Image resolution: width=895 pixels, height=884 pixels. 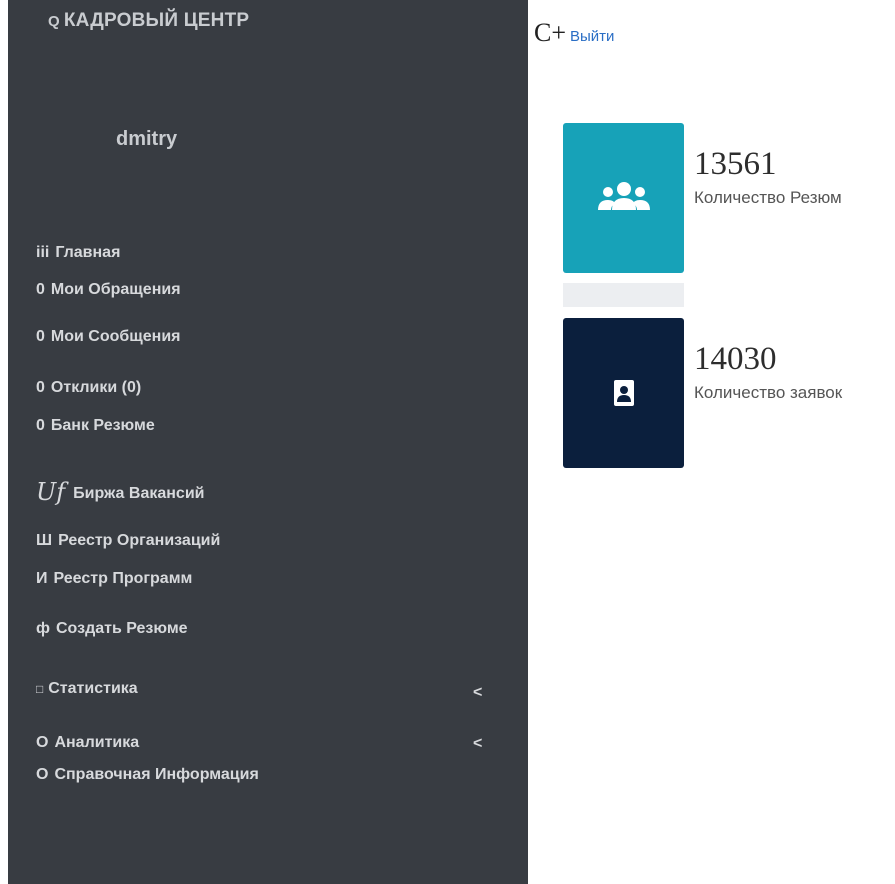 I want to click on sidebar-item-label: Мои Обращения, so click(x=115, y=289).